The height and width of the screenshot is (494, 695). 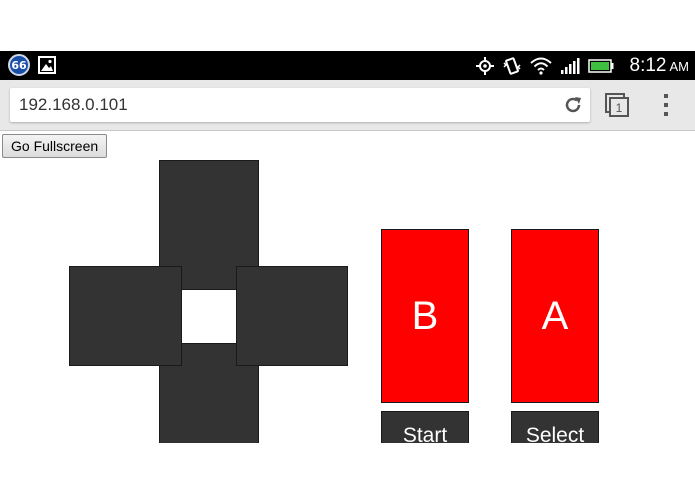 I want to click on b-button-label: B, so click(x=425, y=315).